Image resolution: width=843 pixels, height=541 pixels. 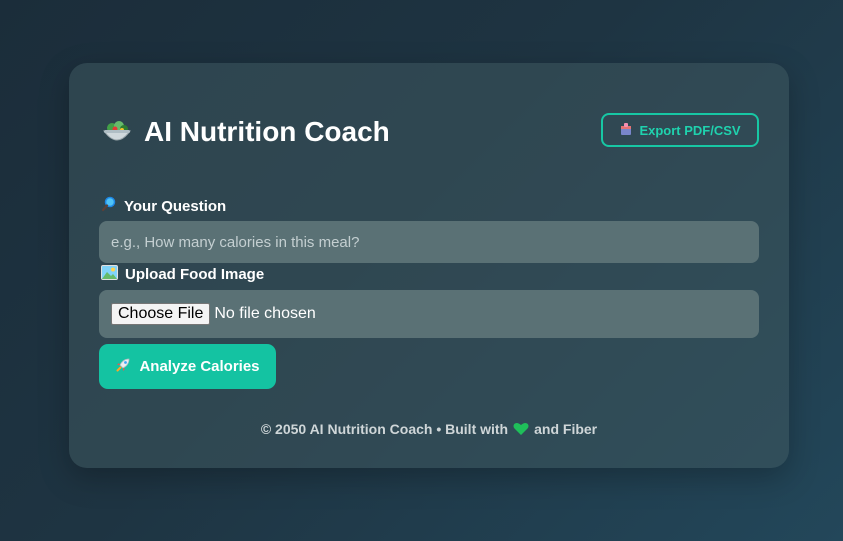 What do you see at coordinates (123, 367) in the screenshot?
I see `rocket-icon` at bounding box center [123, 367].